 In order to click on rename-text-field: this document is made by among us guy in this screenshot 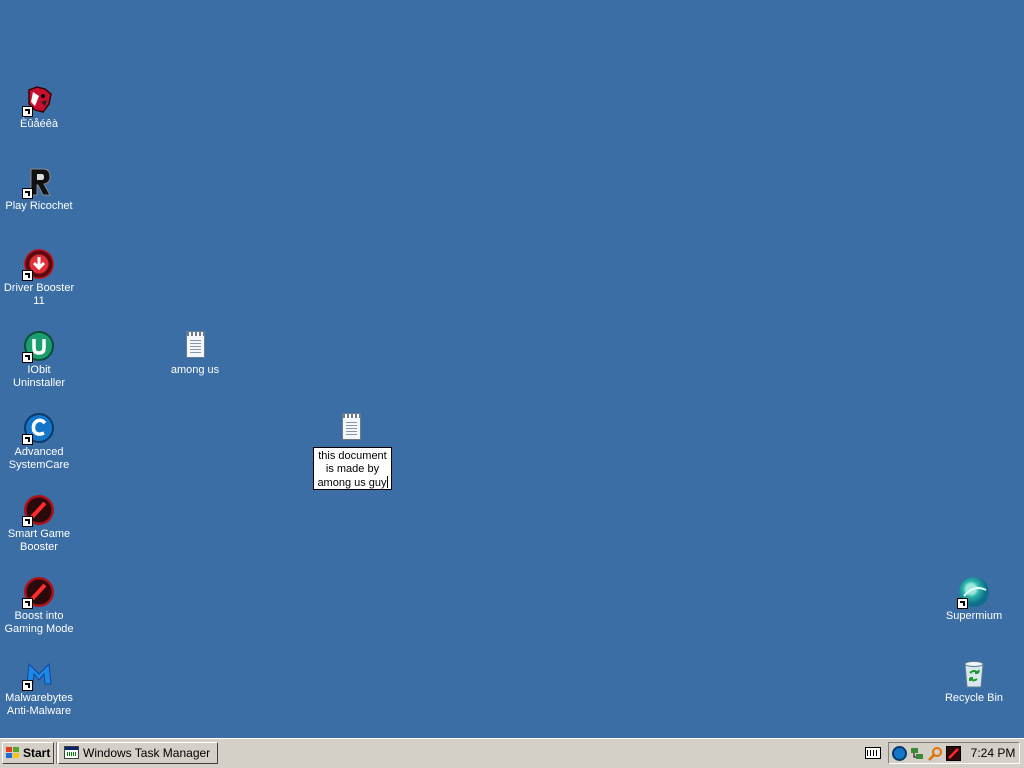, I will do `click(352, 468)`.